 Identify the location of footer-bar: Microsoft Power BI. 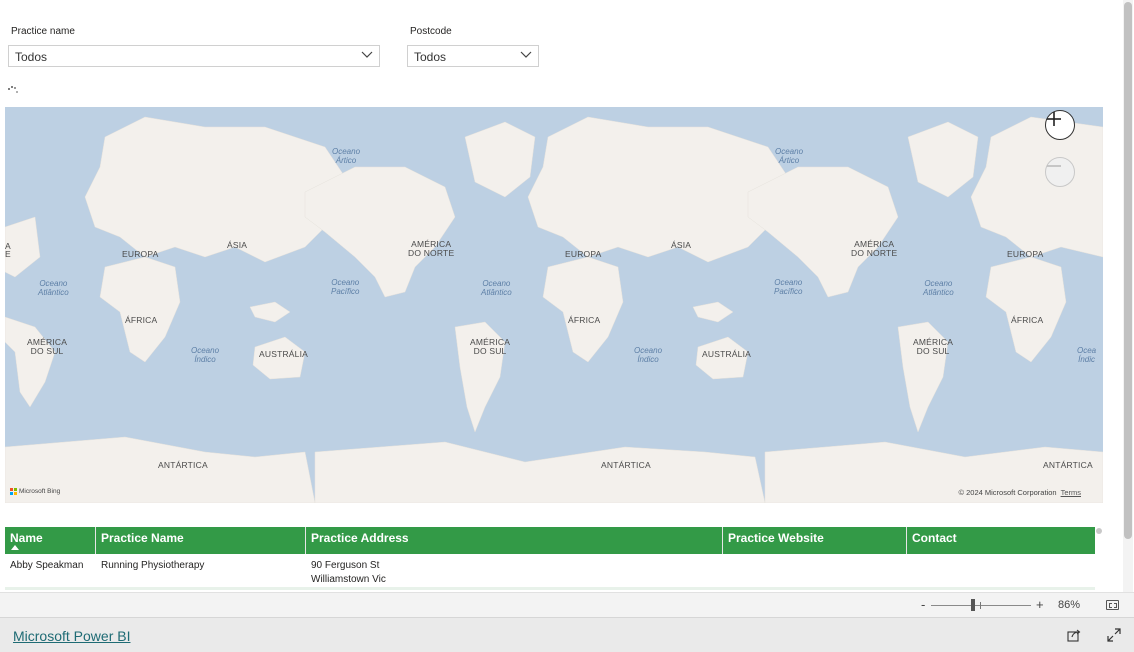
(567, 634).